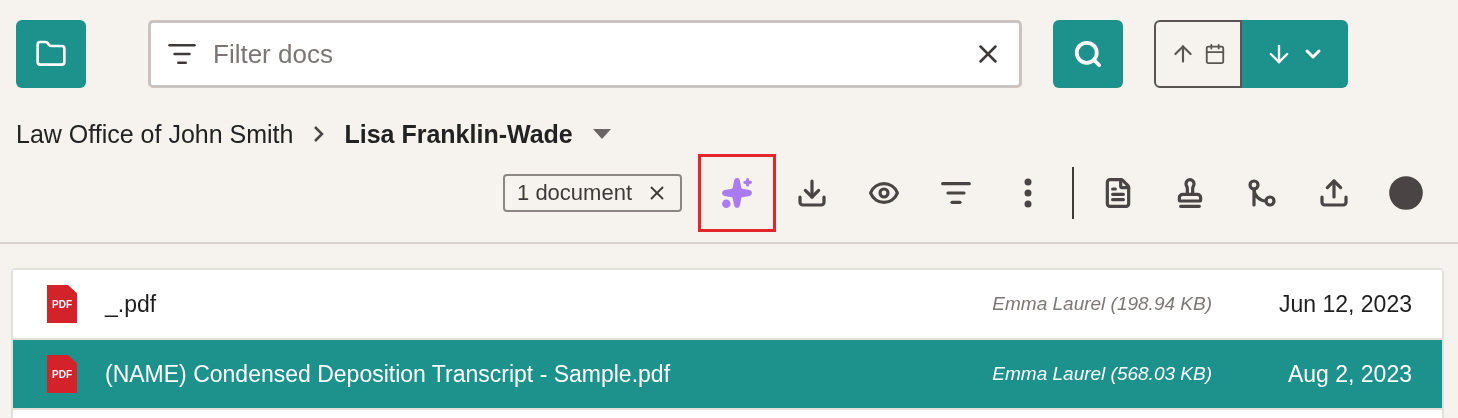  I want to click on search-icon, so click(1088, 54).